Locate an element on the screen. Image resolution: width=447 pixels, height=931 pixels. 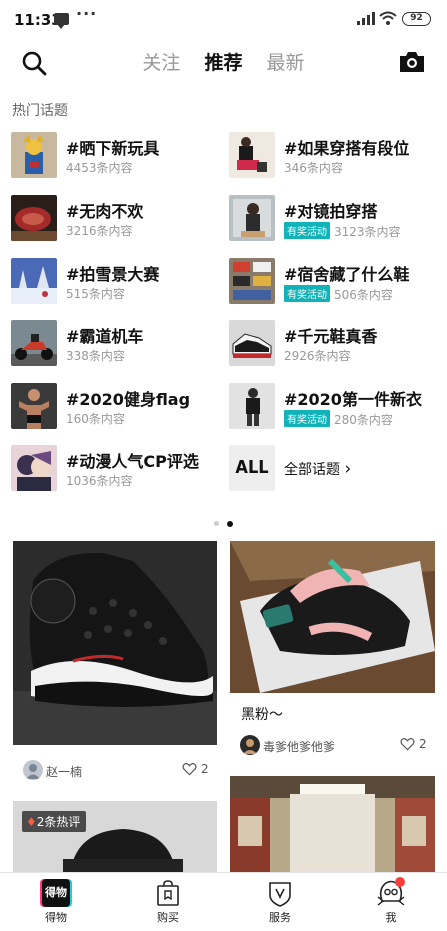
shopping-bag-icon is located at coordinates (168, 893).